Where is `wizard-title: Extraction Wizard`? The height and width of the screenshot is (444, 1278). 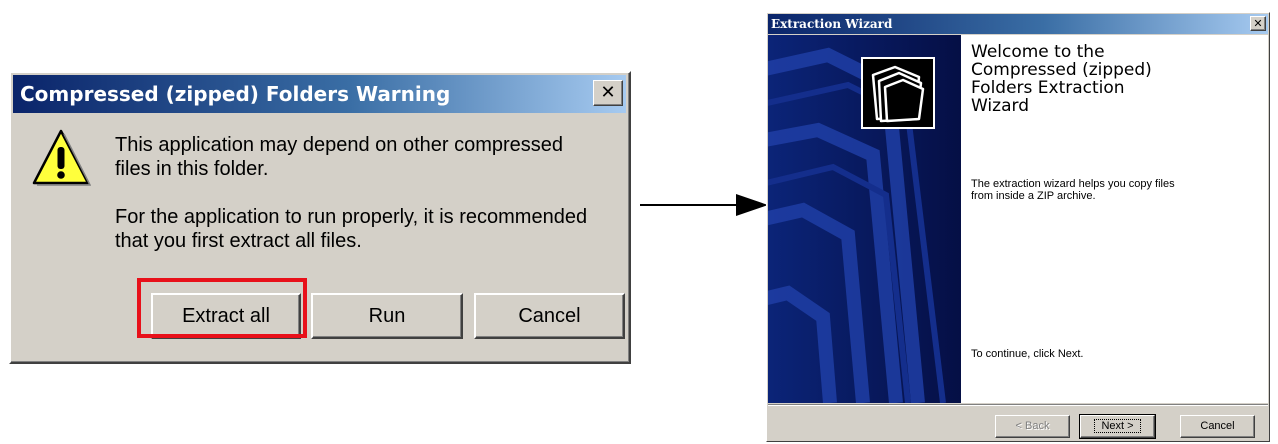
wizard-title: Extraction Wizard is located at coordinates (832, 24).